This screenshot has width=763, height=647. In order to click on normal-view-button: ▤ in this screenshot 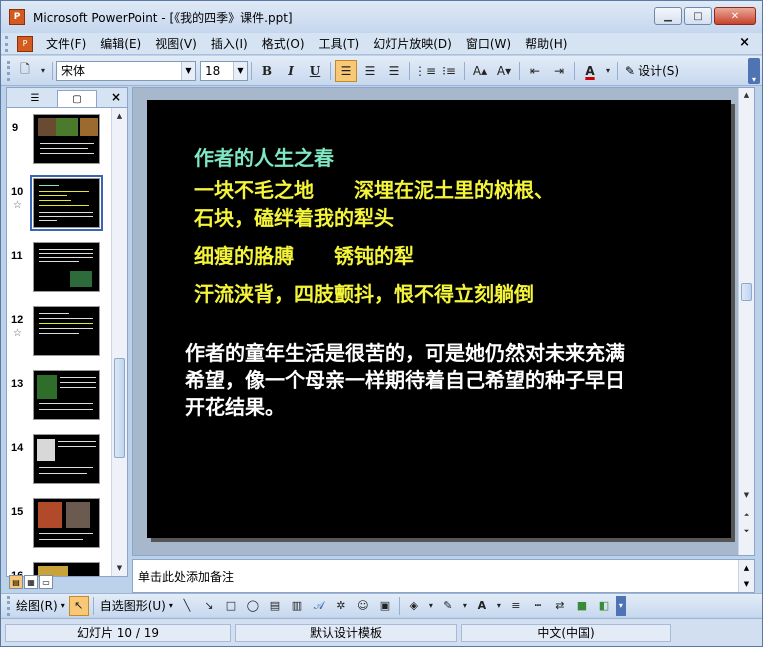, I will do `click(16, 582)`.